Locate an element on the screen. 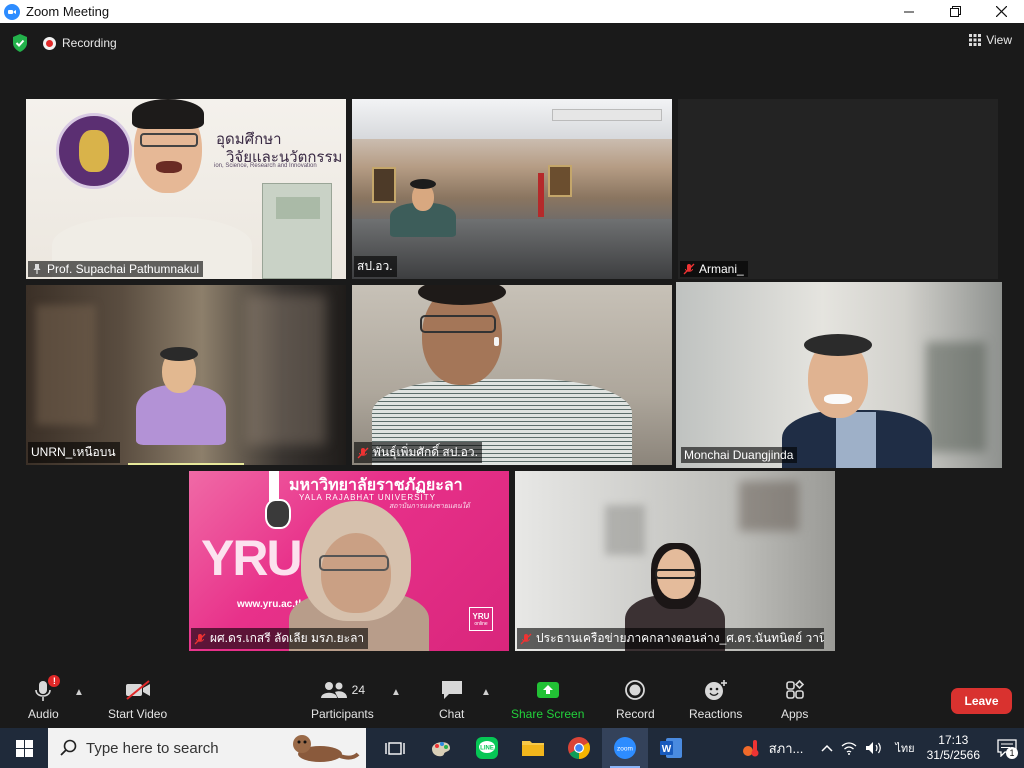 The width and height of the screenshot is (1024, 768). taskbar-file-explorer is located at coordinates (533, 748).